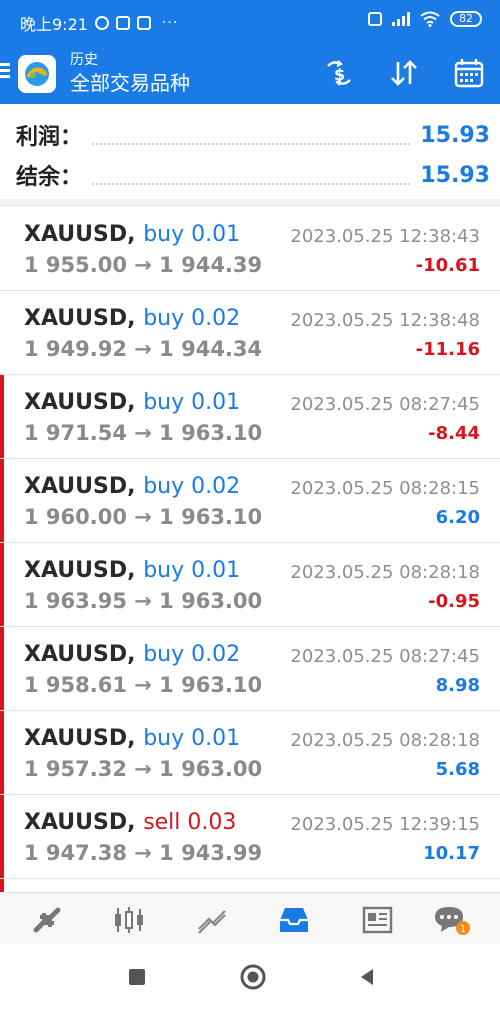  Describe the element at coordinates (469, 73) in the screenshot. I see `calendar-icon` at that location.